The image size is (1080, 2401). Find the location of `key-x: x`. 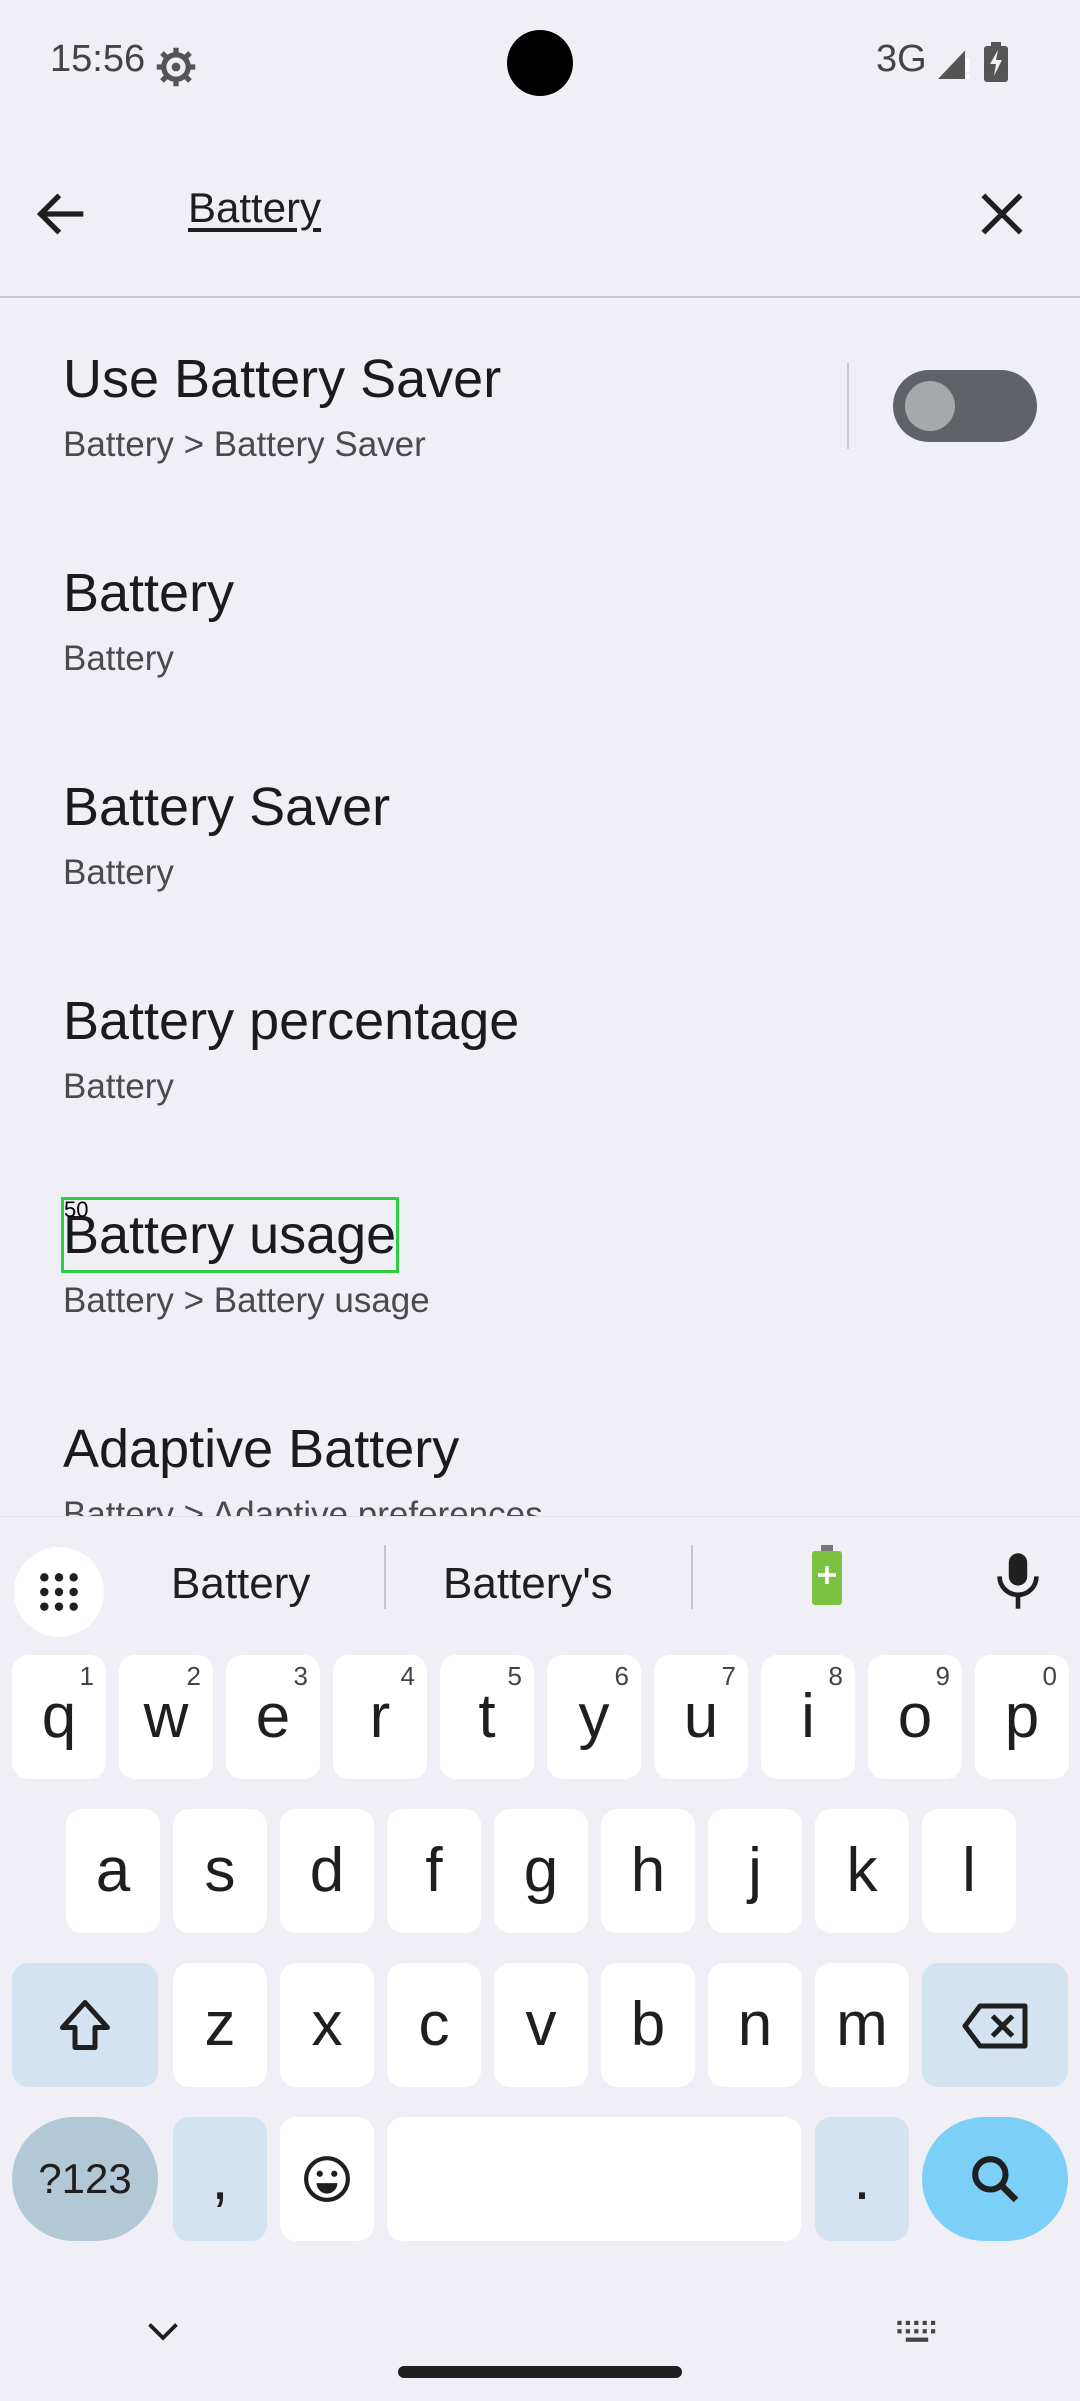

key-x: x is located at coordinates (327, 2025).